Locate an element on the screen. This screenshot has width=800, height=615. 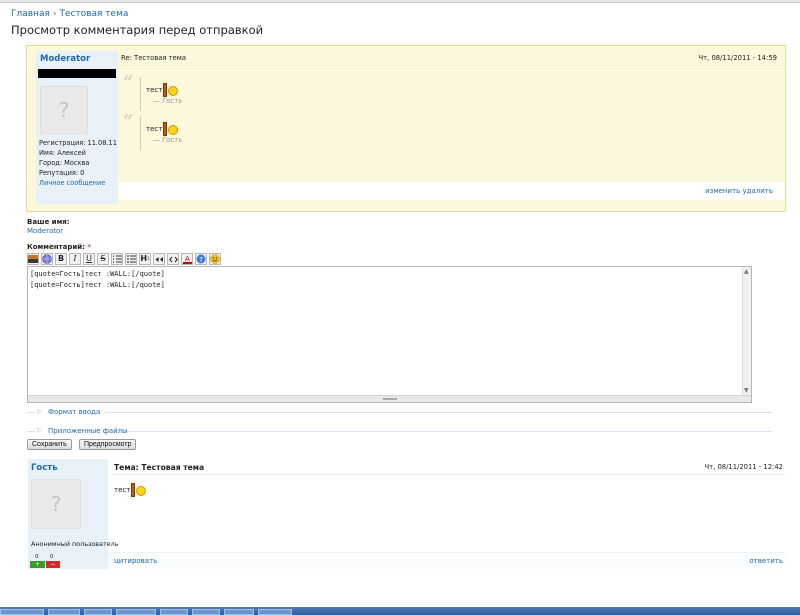
comment-body-text: тест is located at coordinates (122, 490).